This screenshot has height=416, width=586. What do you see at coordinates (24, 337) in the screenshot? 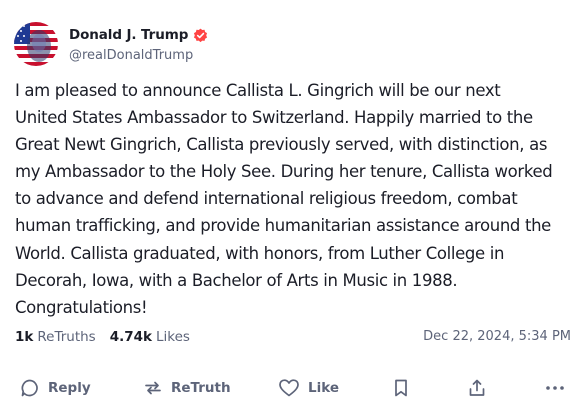
I see `retruths-count: 1k` at bounding box center [24, 337].